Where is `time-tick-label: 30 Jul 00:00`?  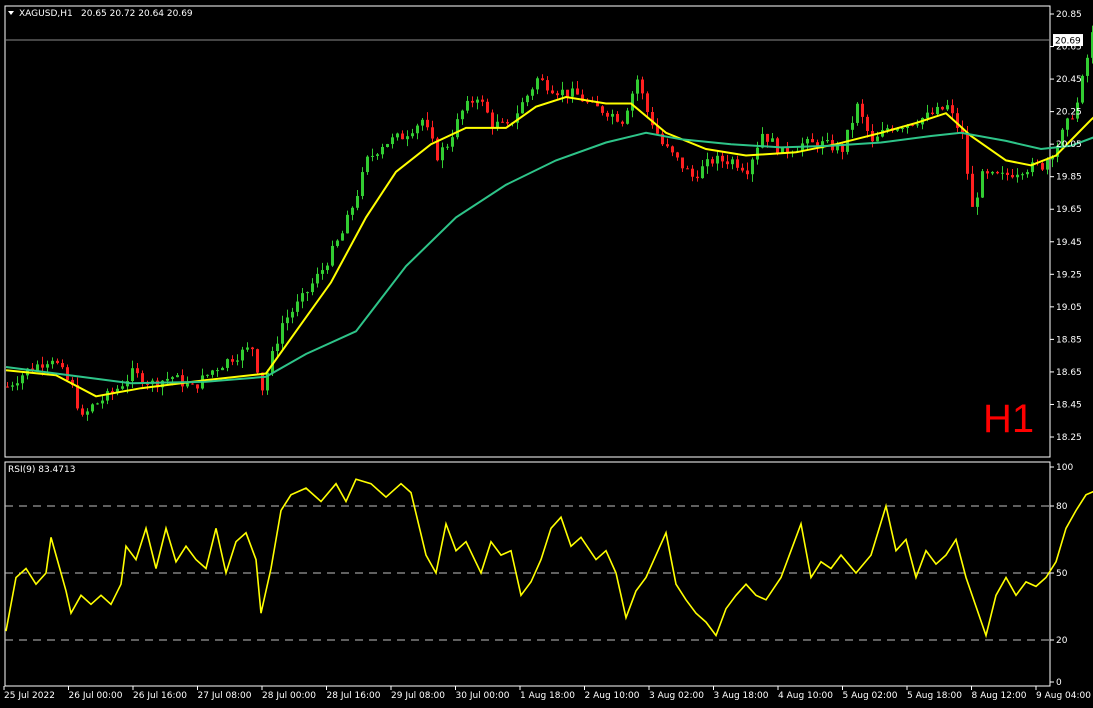 time-tick-label: 30 Jul 00:00 is located at coordinates (483, 696).